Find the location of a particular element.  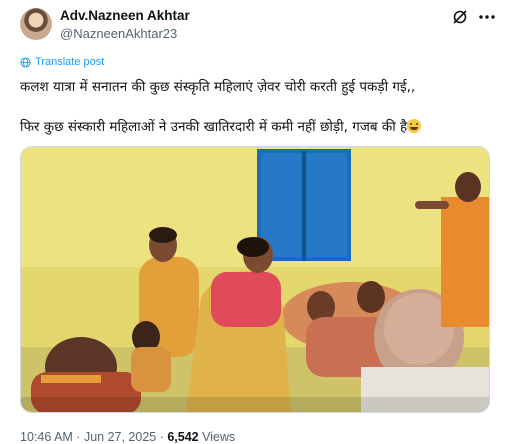

post-meta: 10:46 AM · Jun 27, 2025 · 6,542 Views is located at coordinates (127, 437).